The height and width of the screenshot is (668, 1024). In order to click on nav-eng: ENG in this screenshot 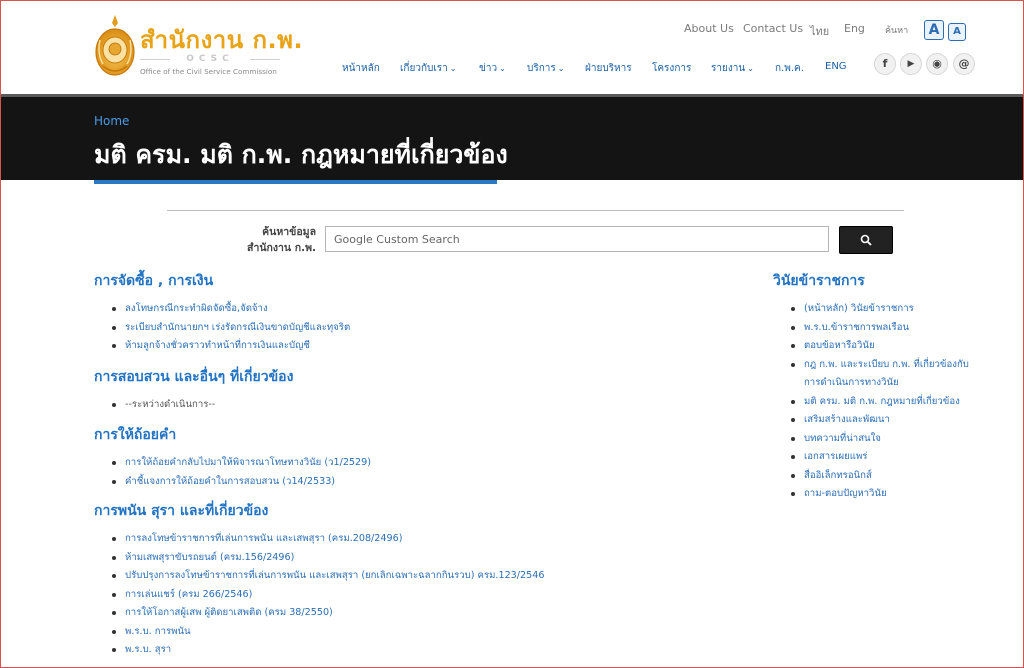, I will do `click(836, 66)`.